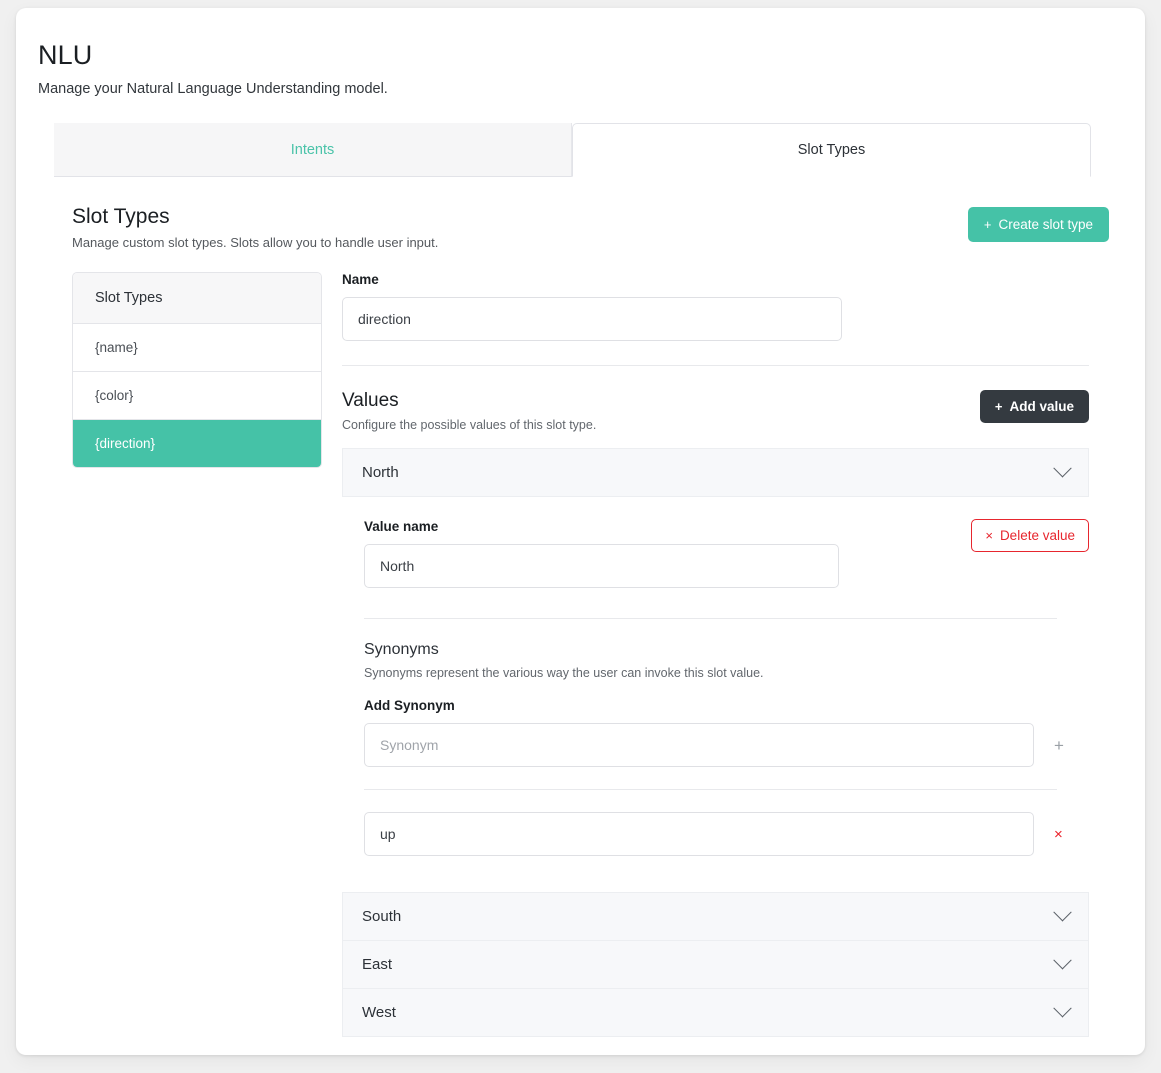  I want to click on value-accordion-title-west: West, so click(379, 1012).